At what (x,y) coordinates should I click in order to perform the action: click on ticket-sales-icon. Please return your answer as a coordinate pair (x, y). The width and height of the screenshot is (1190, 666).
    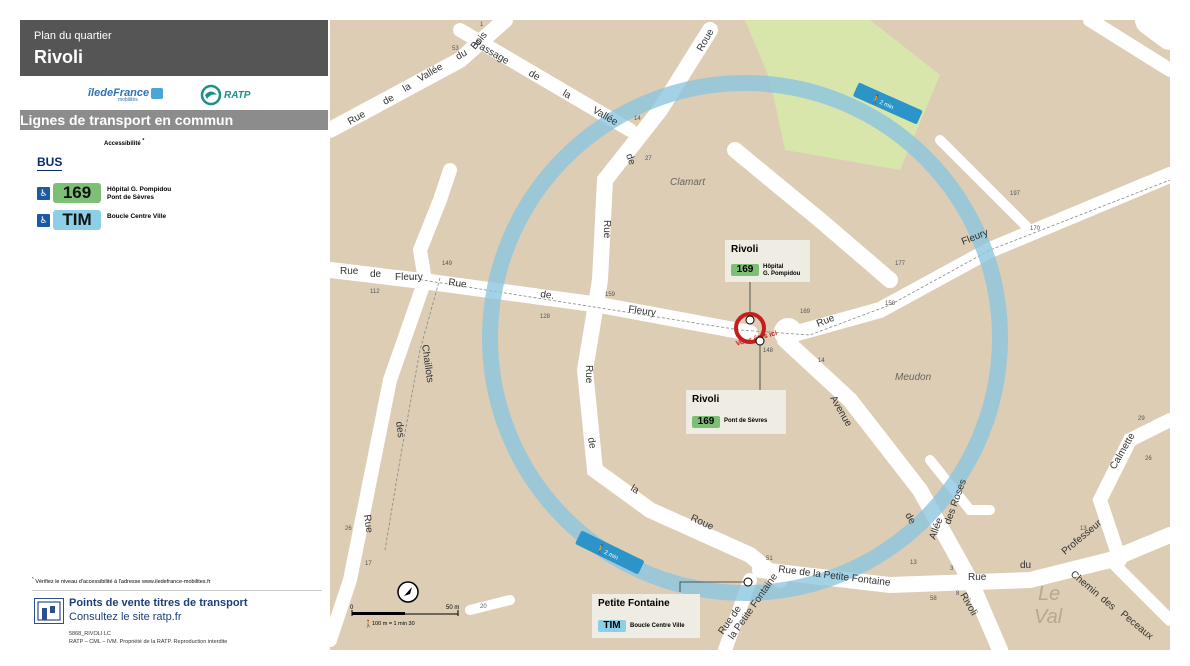
    Looking at the image, I should click on (49, 611).